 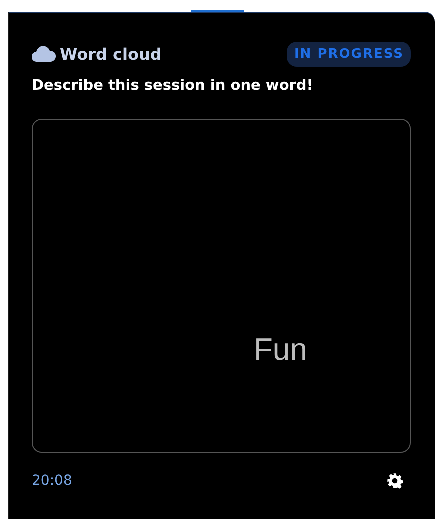 What do you see at coordinates (281, 350) in the screenshot?
I see `cloud-word: Fun` at bounding box center [281, 350].